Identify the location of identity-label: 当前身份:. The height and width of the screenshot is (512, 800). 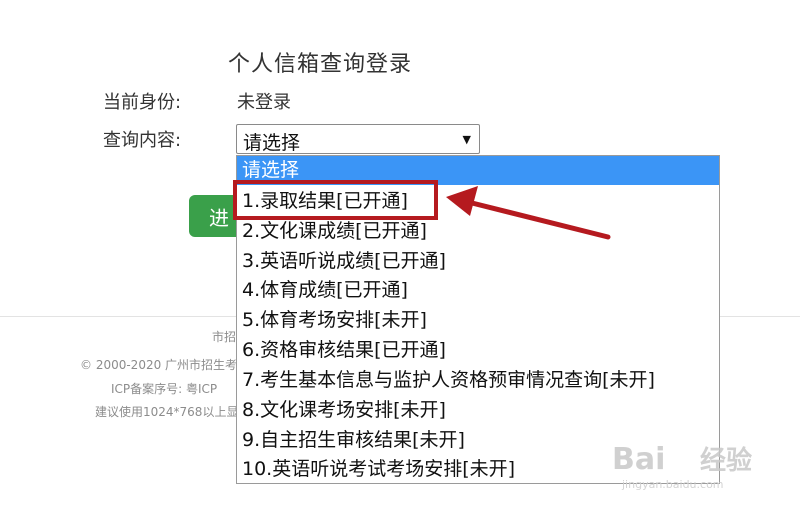
(142, 102).